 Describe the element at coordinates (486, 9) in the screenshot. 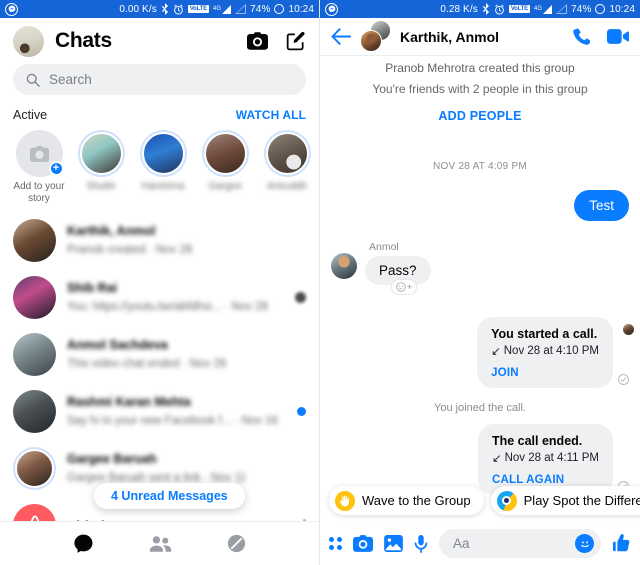

I see `bluetooth-icon` at that location.